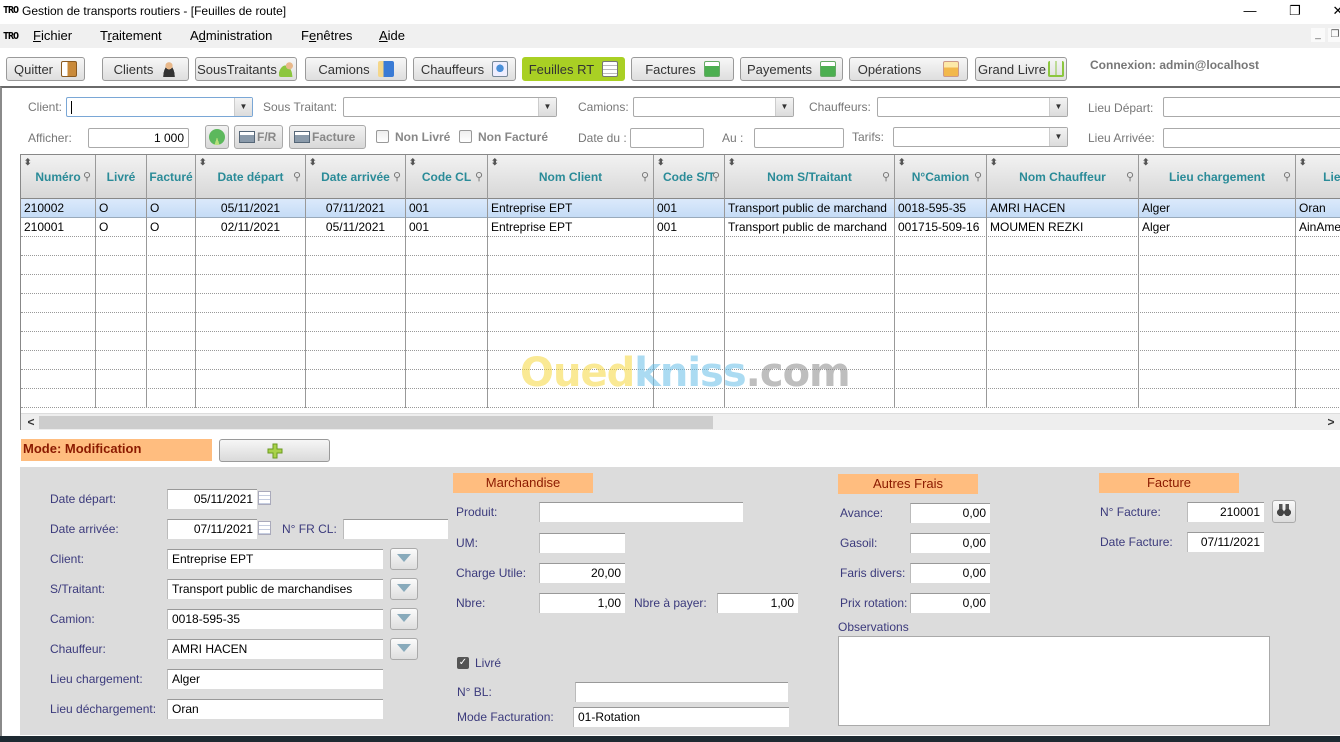 This screenshot has height=742, width=1340. What do you see at coordinates (450, 107) in the screenshot?
I see `filter-sous-traitant-combo: ▼` at bounding box center [450, 107].